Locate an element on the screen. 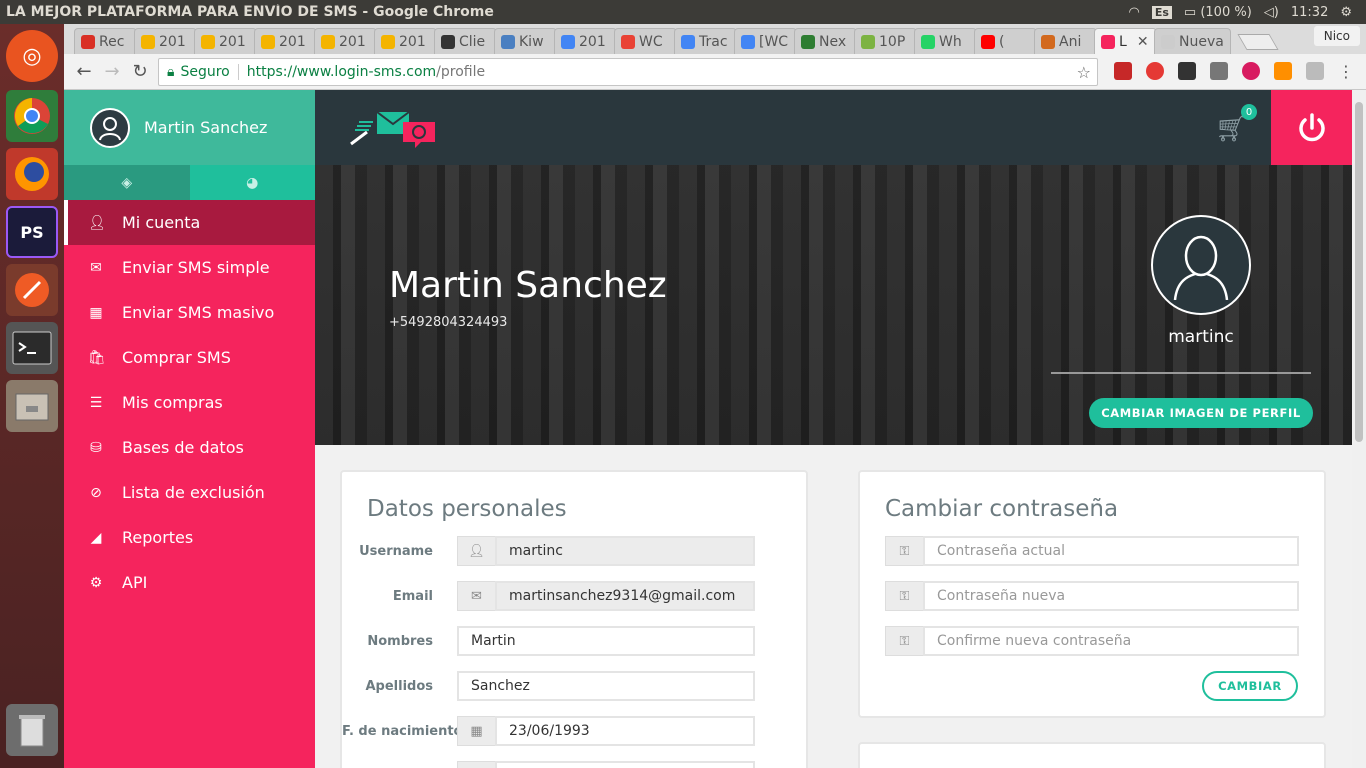  terminal-launcher-icon is located at coordinates (32, 348).